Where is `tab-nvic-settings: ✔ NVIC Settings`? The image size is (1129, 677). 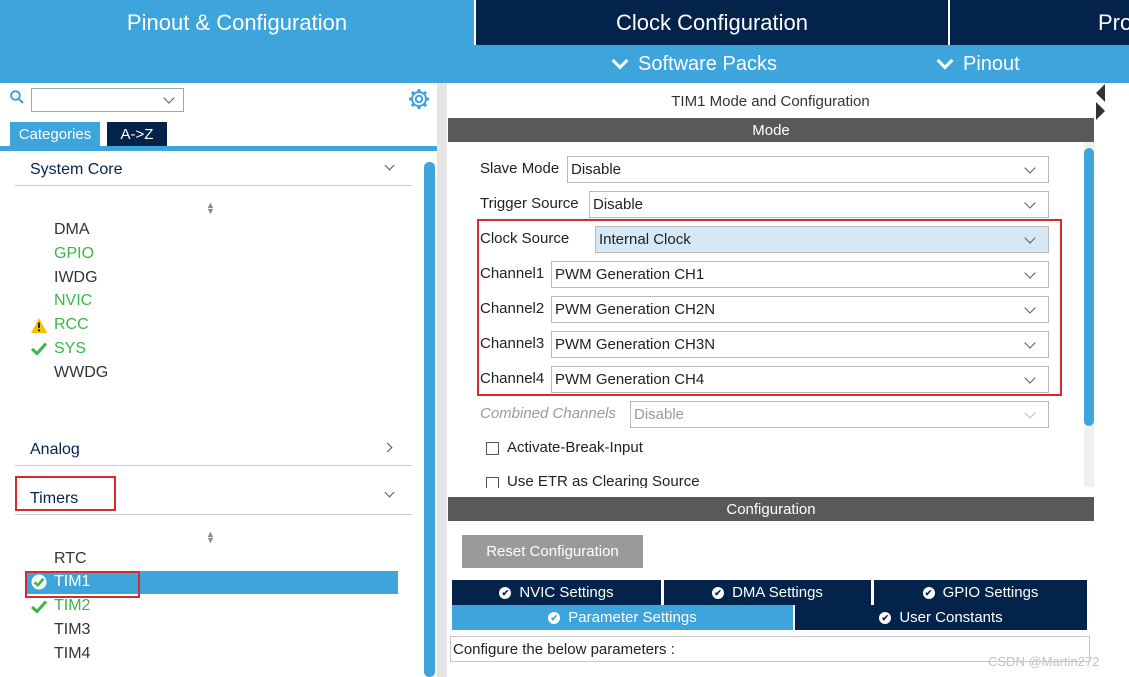 tab-nvic-settings: ✔ NVIC Settings is located at coordinates (556, 592).